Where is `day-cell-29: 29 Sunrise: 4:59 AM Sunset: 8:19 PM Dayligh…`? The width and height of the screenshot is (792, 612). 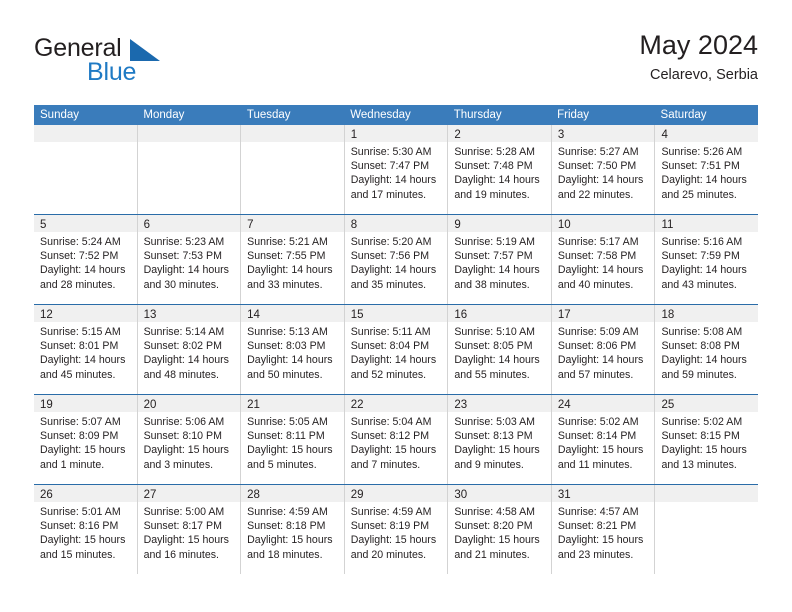
day-cell-29: 29 Sunrise: 4:59 AM Sunset: 8:19 PM Dayligh… is located at coordinates (395, 529).